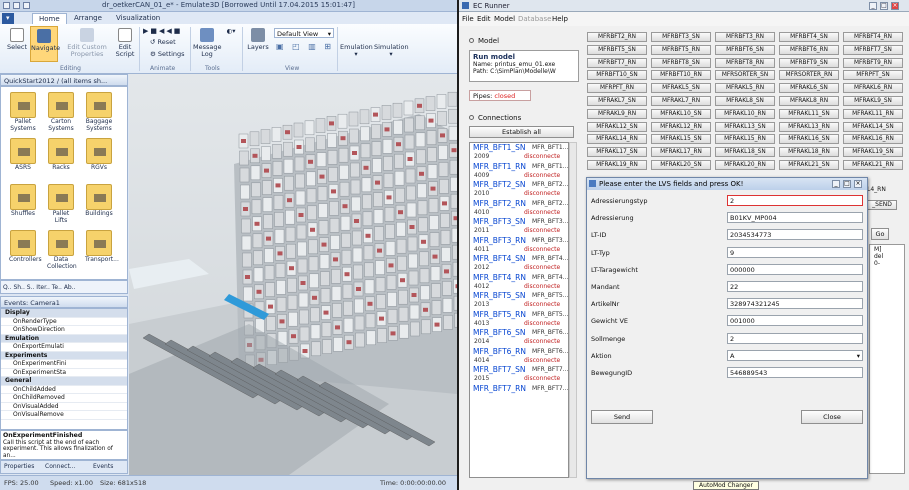 This screenshot has width=909, height=490. I want to click on connection-grid-button: MFRAKL11_RN, so click(873, 113).